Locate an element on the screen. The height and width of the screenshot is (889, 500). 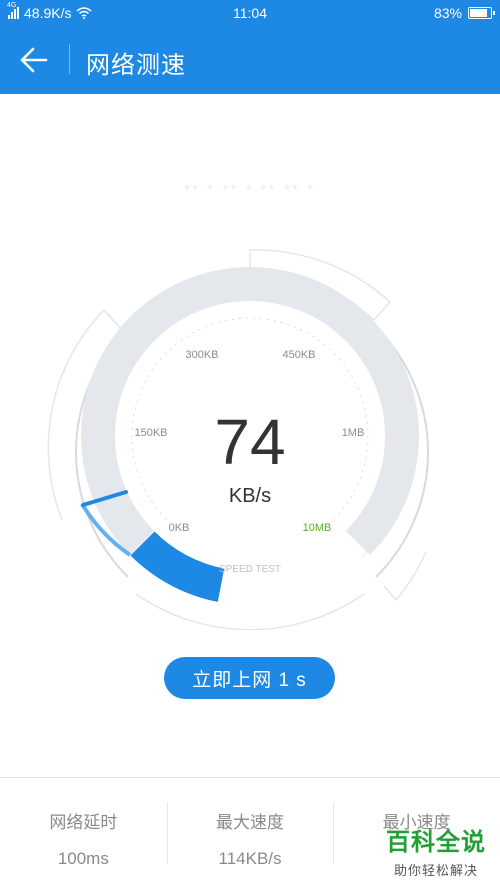
tick-label-1mb: 1MB is located at coordinates (353, 433).